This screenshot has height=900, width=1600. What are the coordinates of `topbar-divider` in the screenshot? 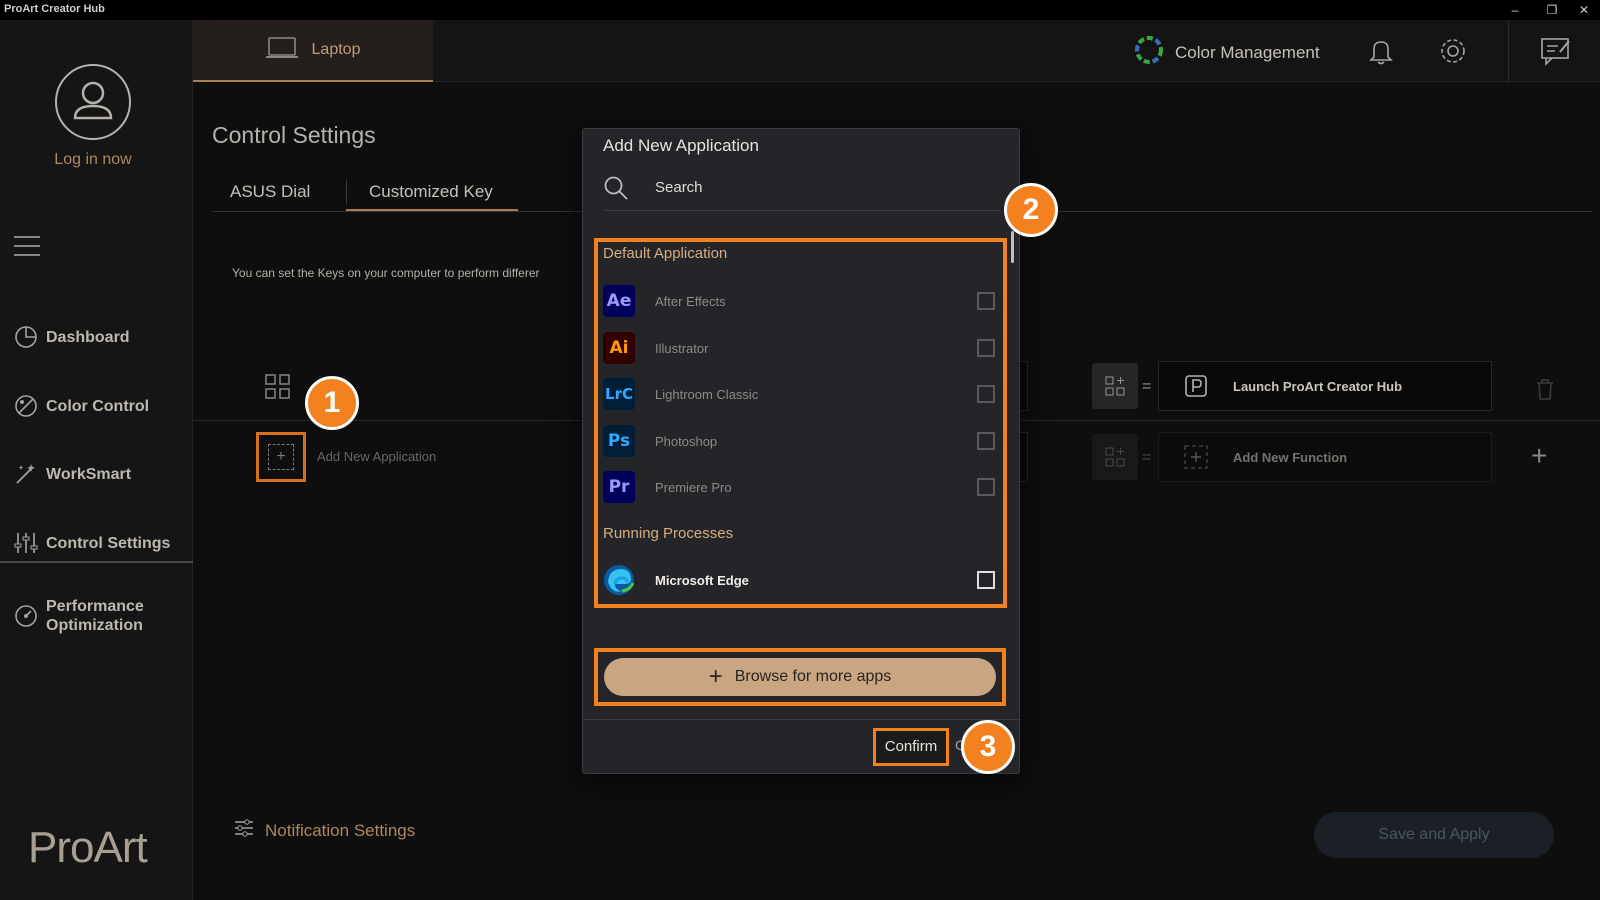 It's located at (1508, 51).